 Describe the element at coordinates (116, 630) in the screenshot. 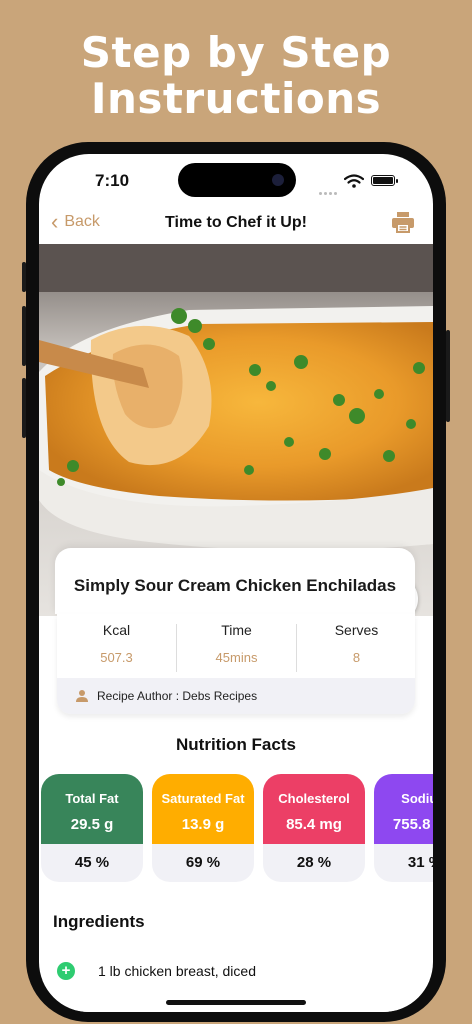

I see `stat-kcal-label: Kcal` at that location.